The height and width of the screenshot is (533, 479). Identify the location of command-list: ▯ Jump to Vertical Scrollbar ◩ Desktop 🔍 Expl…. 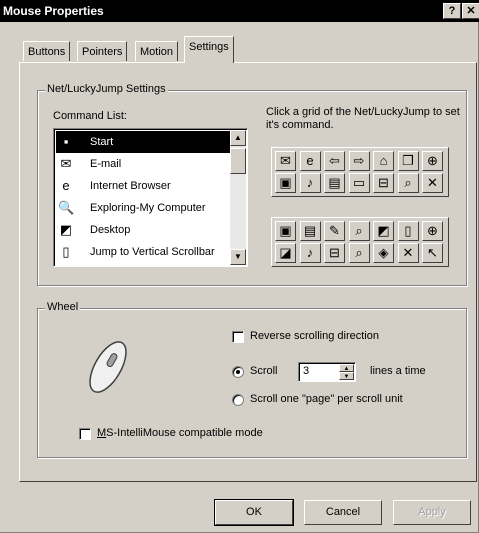
(150, 197).